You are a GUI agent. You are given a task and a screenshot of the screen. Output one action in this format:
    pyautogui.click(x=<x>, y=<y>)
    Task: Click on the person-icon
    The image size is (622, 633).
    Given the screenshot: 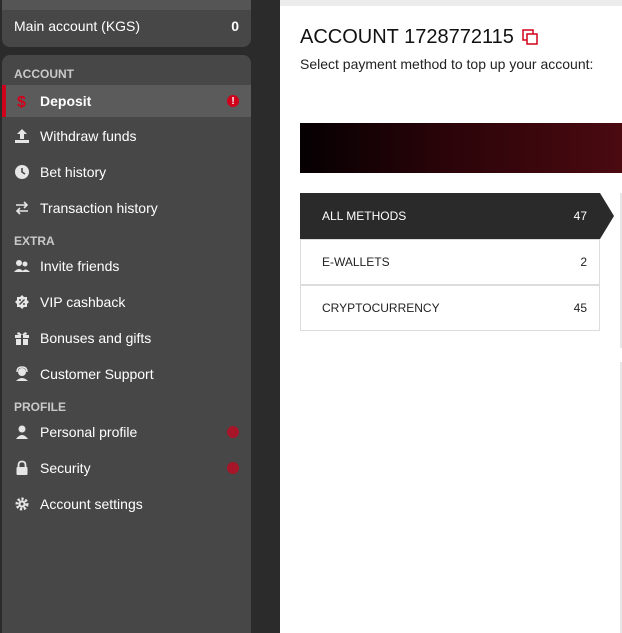 What is the action you would take?
    pyautogui.click(x=22, y=432)
    